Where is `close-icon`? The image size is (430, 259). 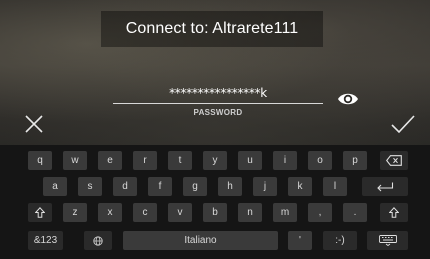 close-icon is located at coordinates (34, 124).